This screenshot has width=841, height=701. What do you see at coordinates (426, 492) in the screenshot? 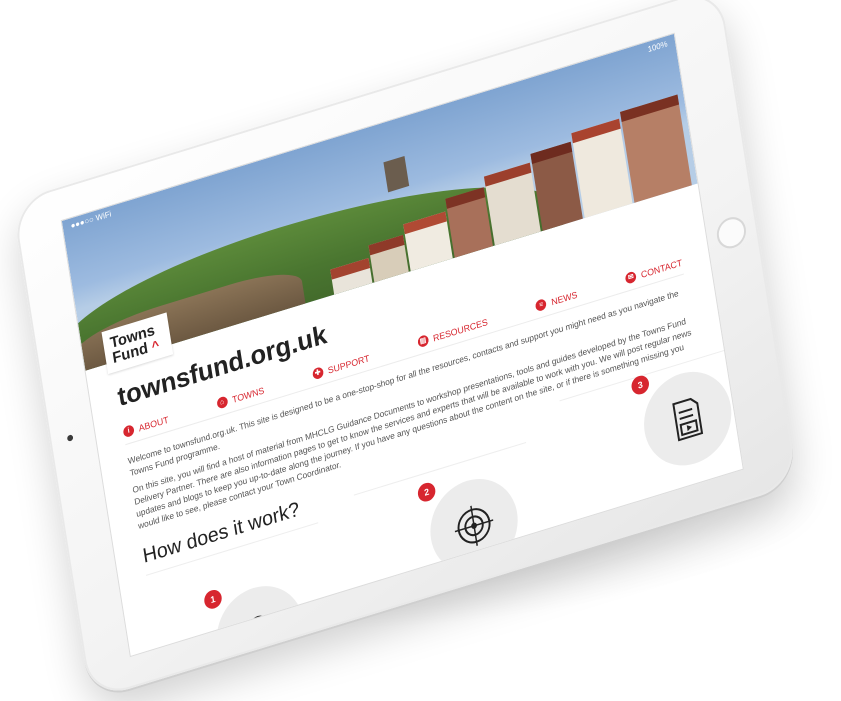
I see `step-number: 2` at bounding box center [426, 492].